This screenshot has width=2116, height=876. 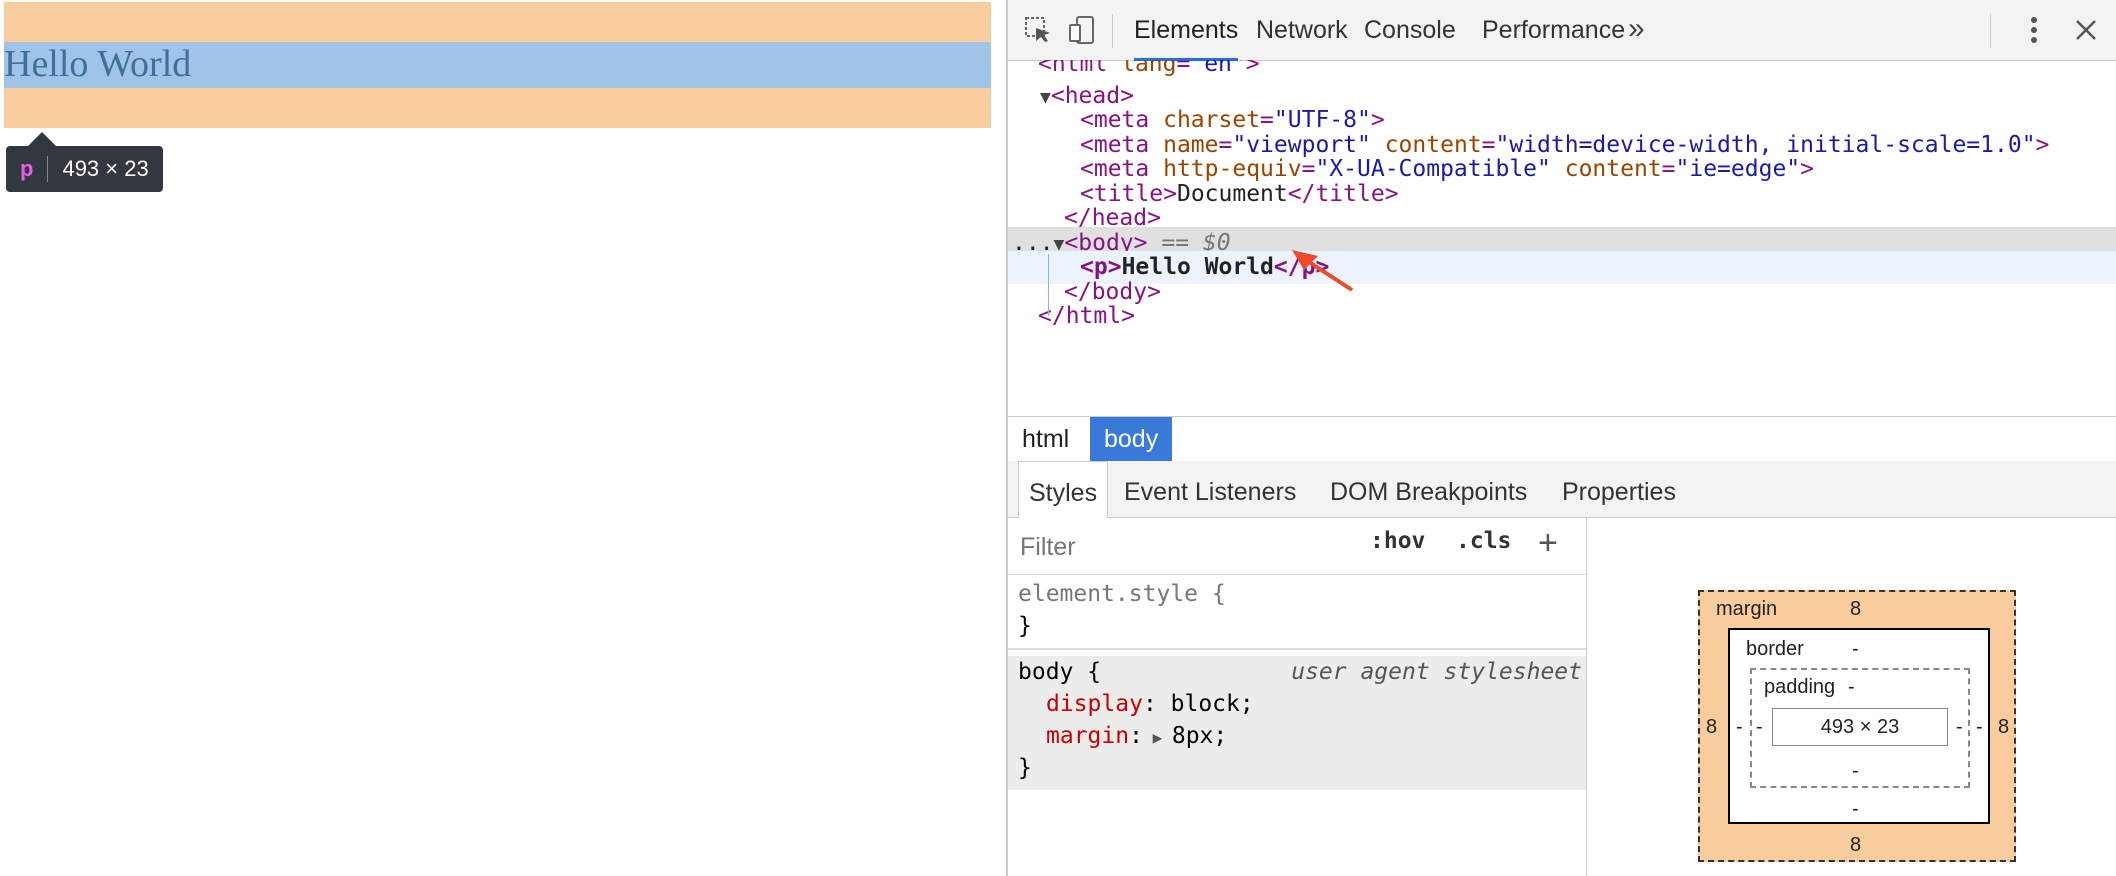 I want to click on style-prop-value: 8px;, so click(x=1199, y=736).